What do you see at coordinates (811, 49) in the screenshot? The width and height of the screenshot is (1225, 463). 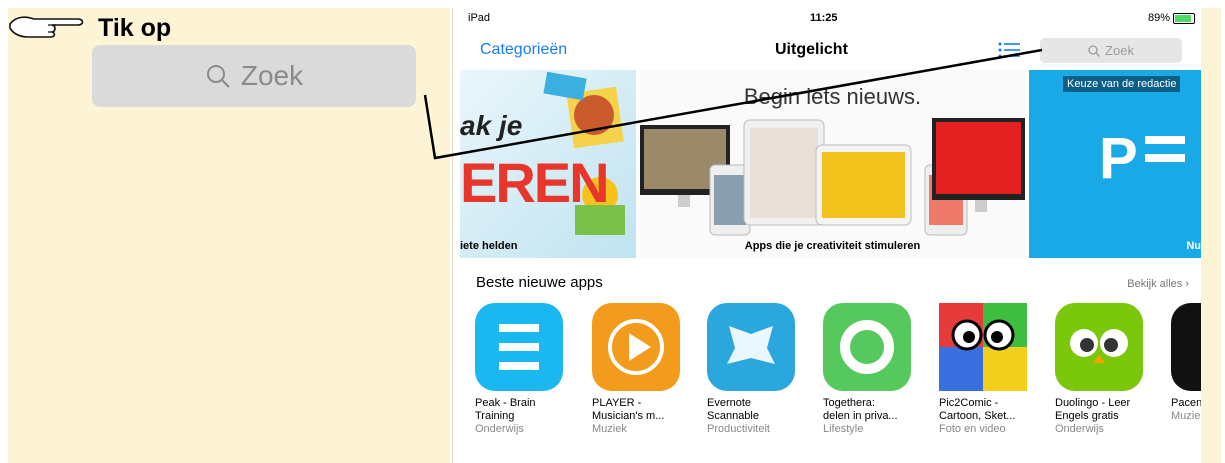 I see `page-title: Uitgelicht` at bounding box center [811, 49].